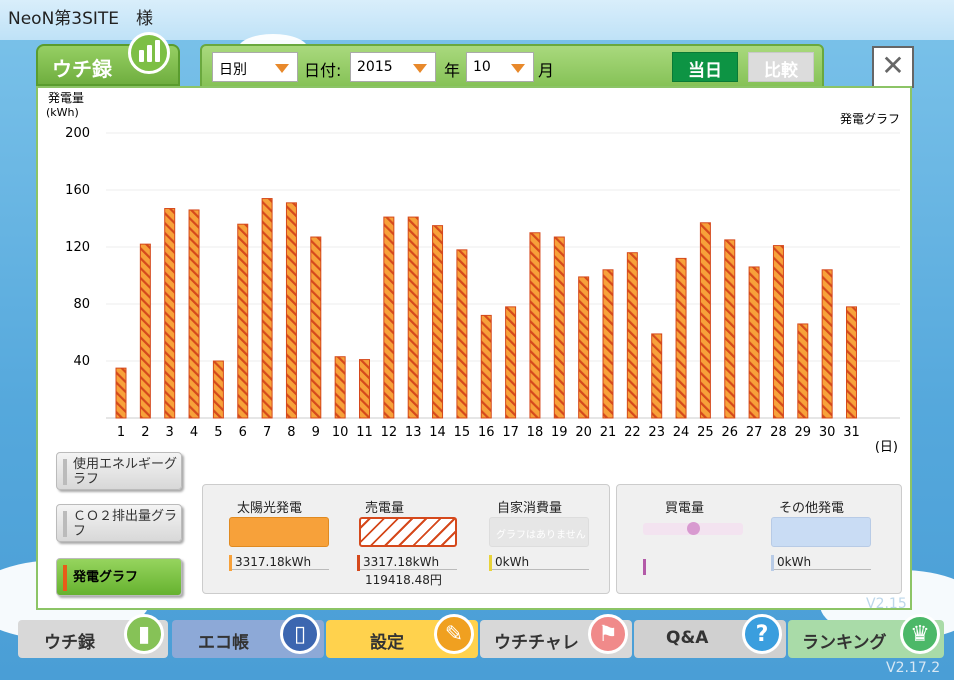 This screenshot has width=954, height=680. Describe the element at coordinates (364, 432) in the screenshot. I see `x-tick-label: 11` at that location.